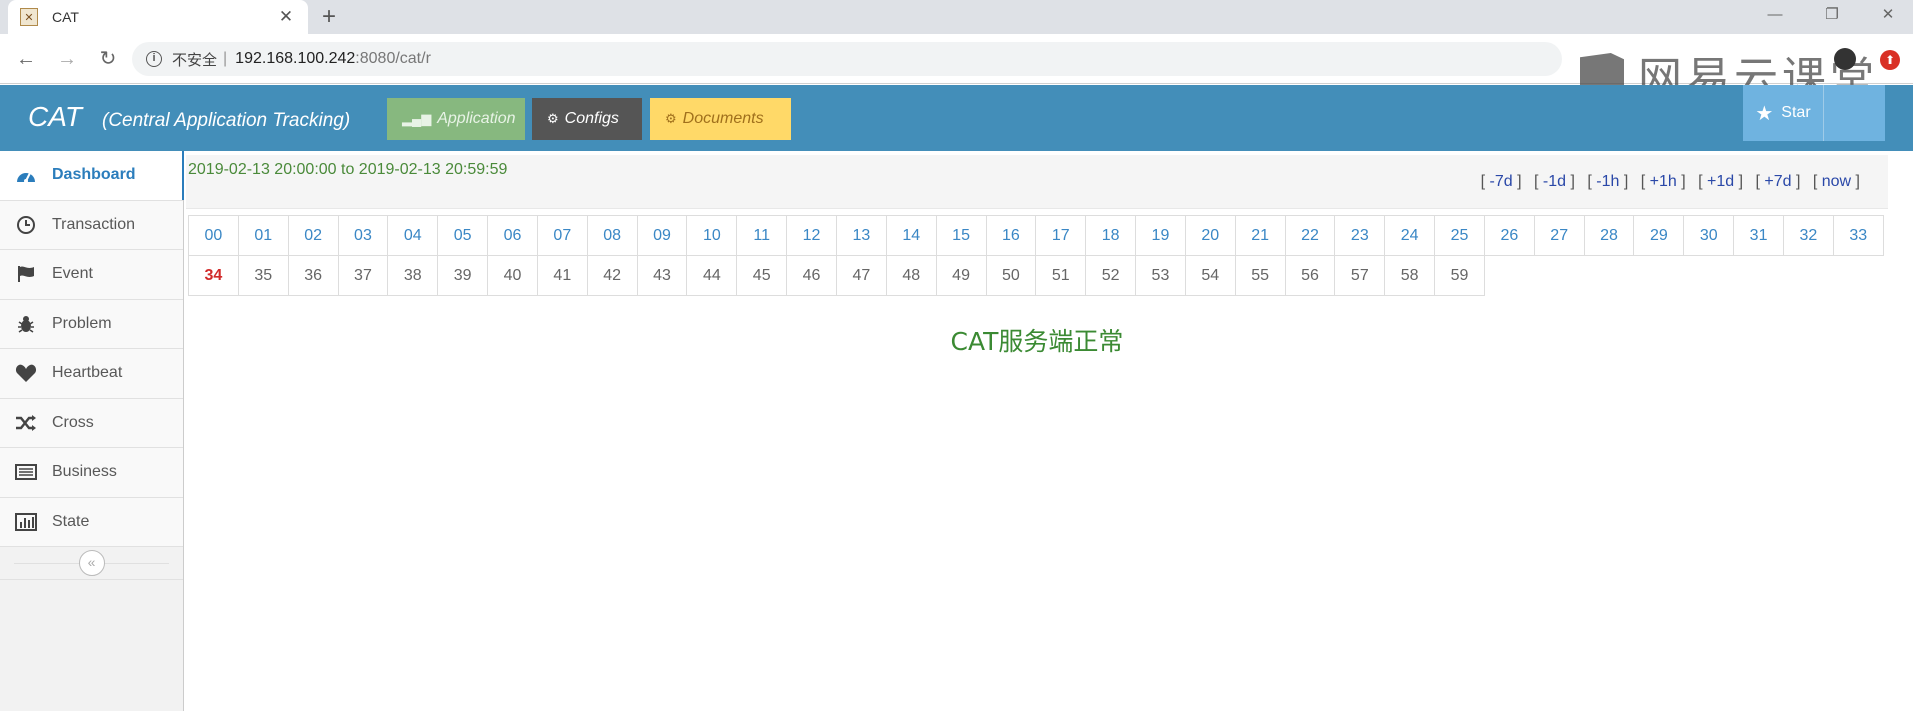  What do you see at coordinates (26, 225) in the screenshot?
I see `clock-icon` at bounding box center [26, 225].